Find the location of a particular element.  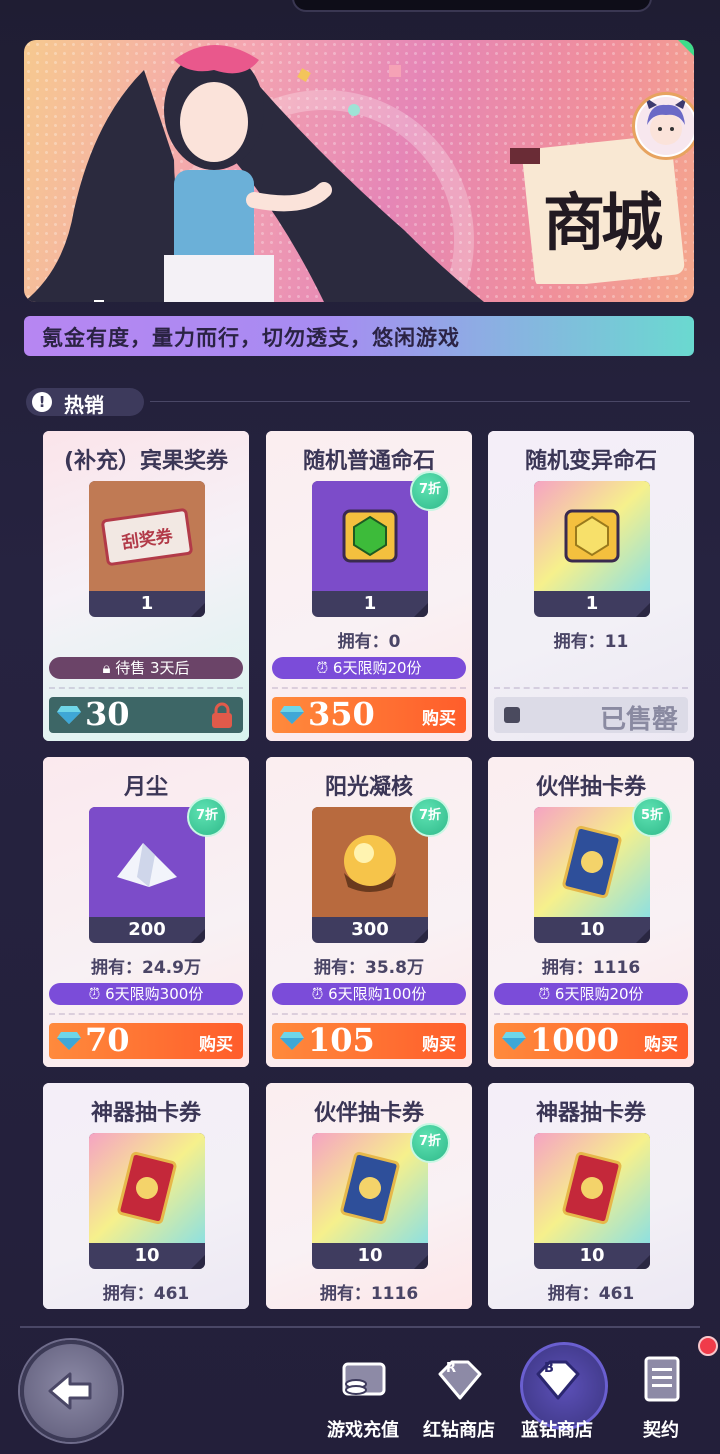

svg-text: B is located at coordinates (549, 1368).